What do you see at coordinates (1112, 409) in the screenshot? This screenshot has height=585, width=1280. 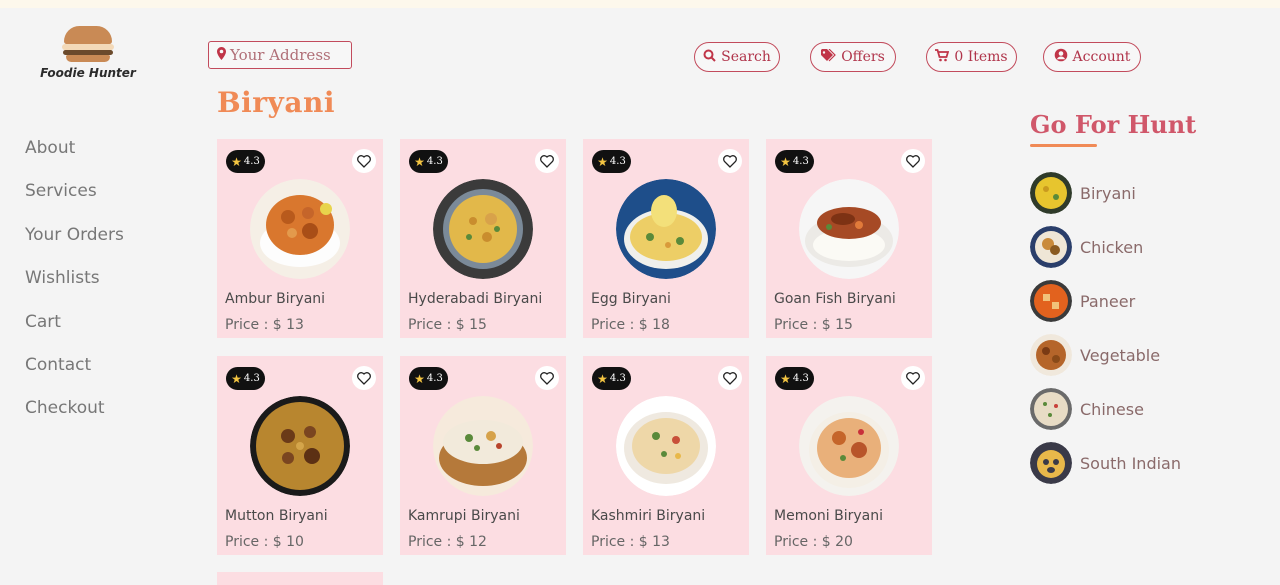 I see `category-label: Chinese` at bounding box center [1112, 409].